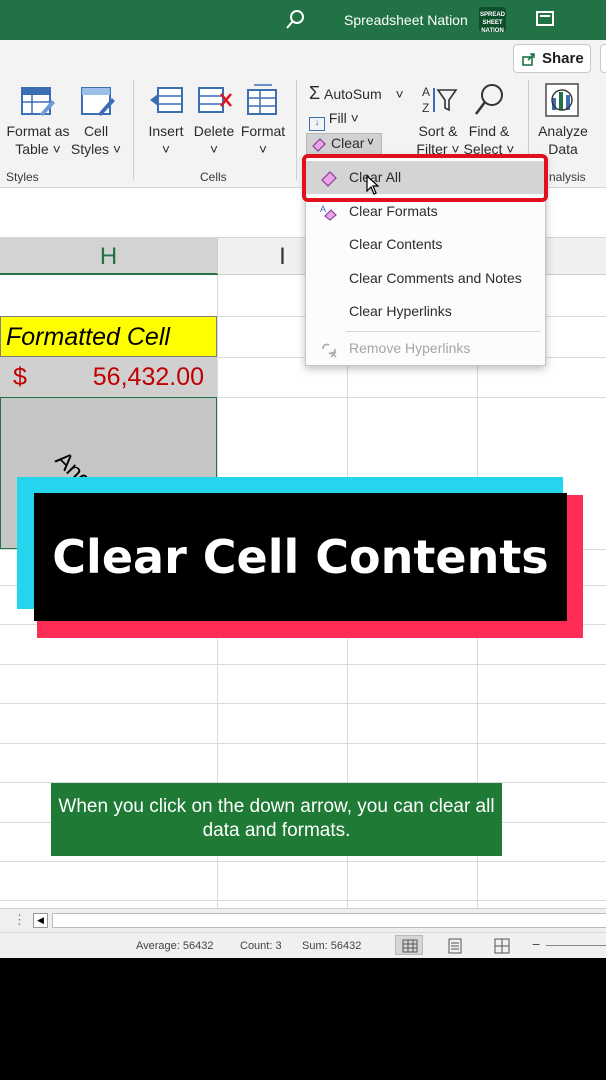 The width and height of the screenshot is (606, 1080). Describe the element at coordinates (38, 140) in the screenshot. I see `format-as-table-button: Format as Table ˅` at that location.